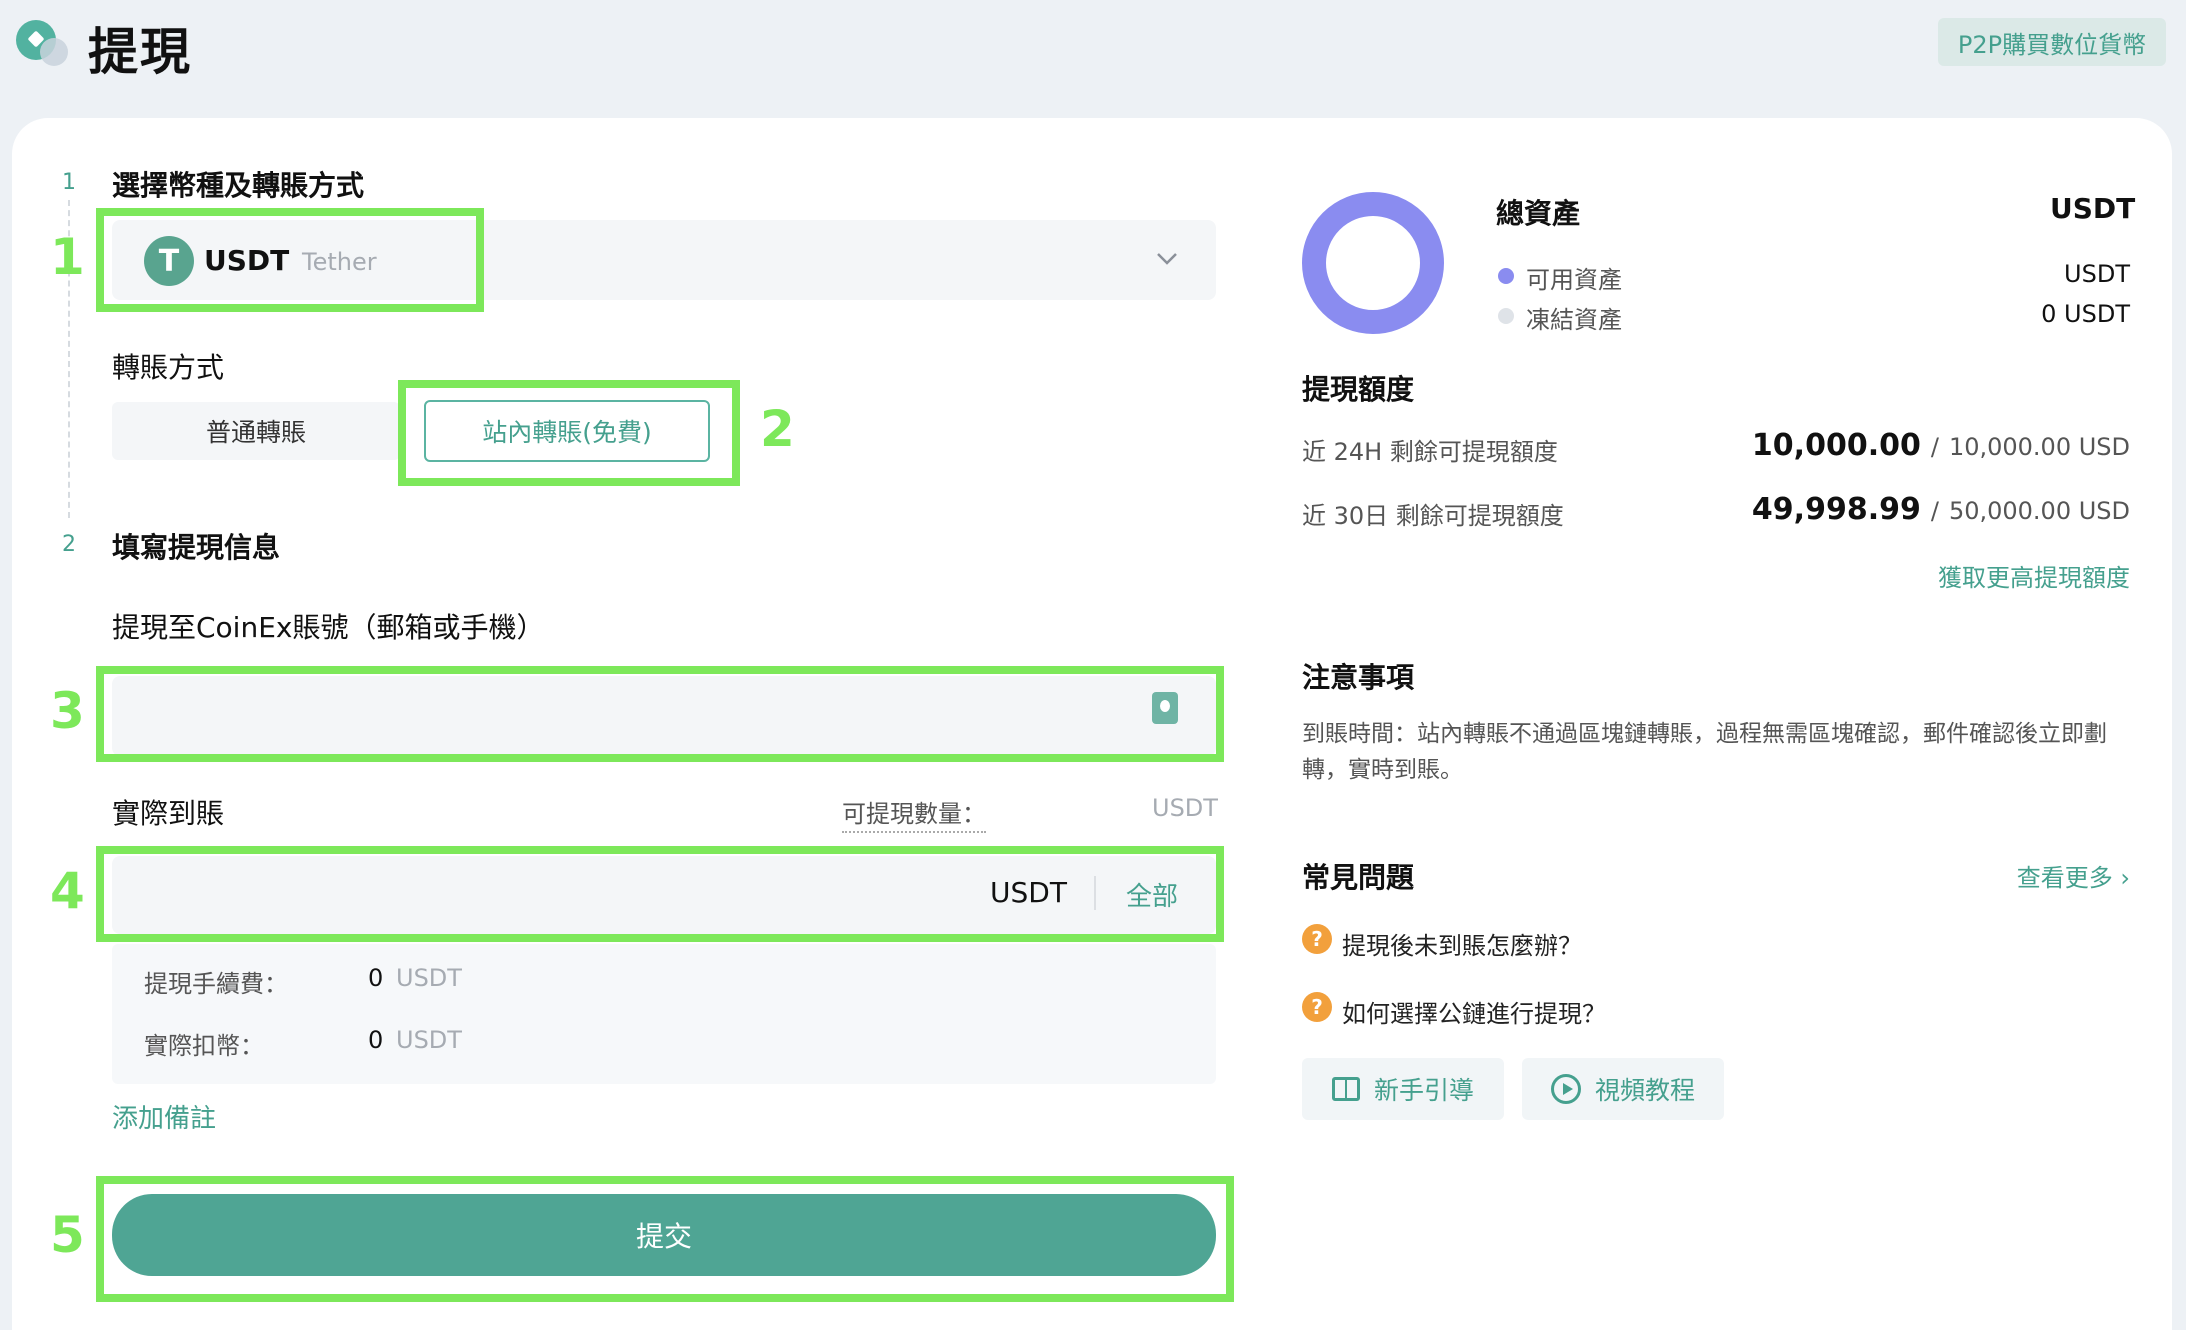 The height and width of the screenshot is (1330, 2186). What do you see at coordinates (1565, 1089) in the screenshot?
I see `play-icon` at bounding box center [1565, 1089].